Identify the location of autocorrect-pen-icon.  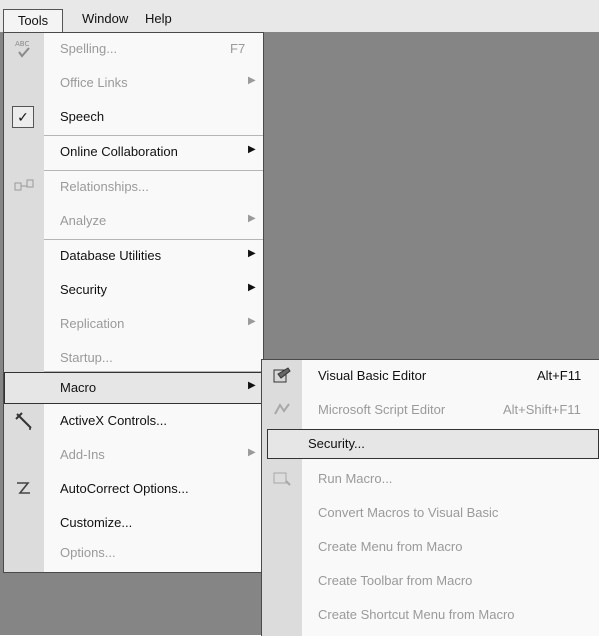
(23, 488).